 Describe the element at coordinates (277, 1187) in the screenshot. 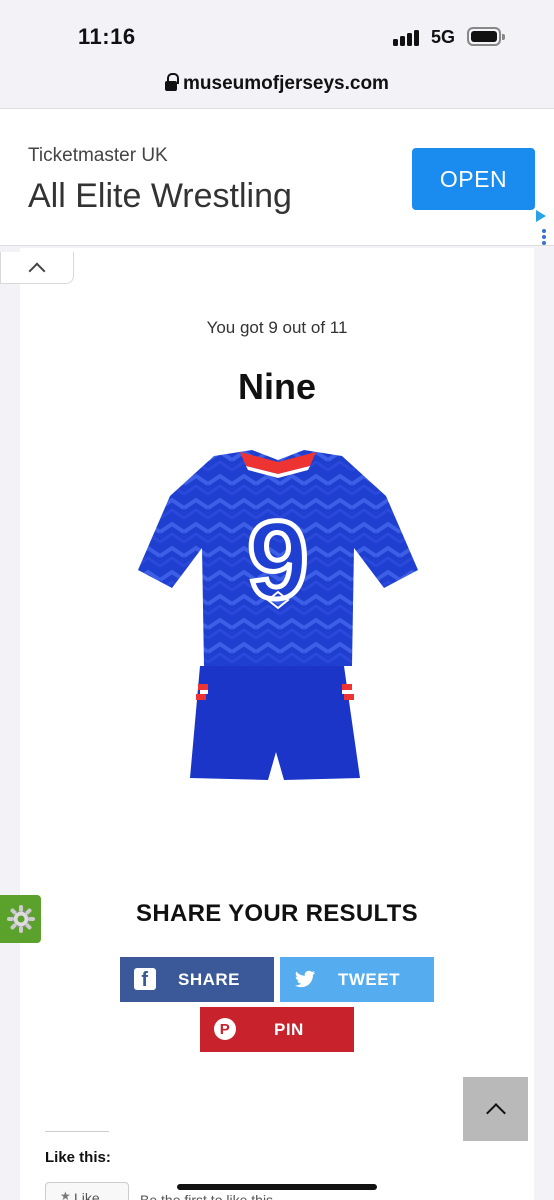

I see `home-indicator` at that location.